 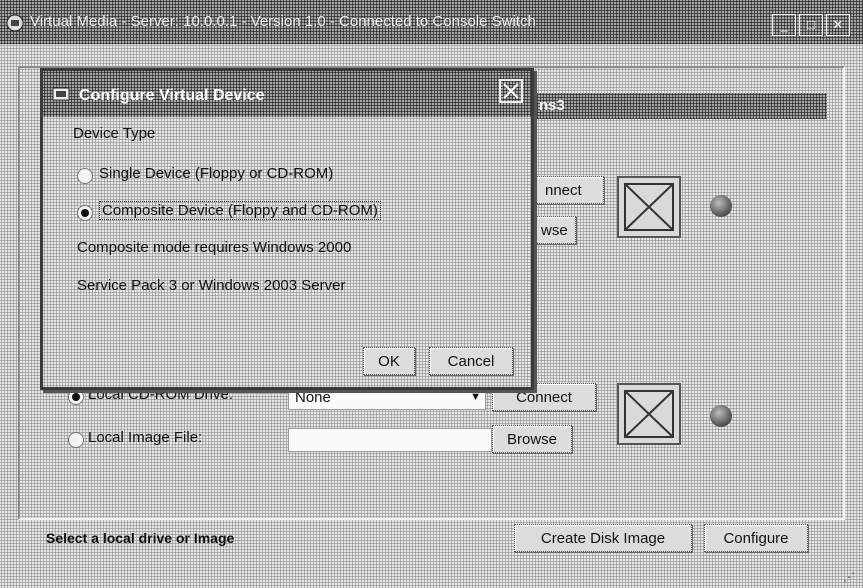 I want to click on bottom-led-icon, so click(x=721, y=416).